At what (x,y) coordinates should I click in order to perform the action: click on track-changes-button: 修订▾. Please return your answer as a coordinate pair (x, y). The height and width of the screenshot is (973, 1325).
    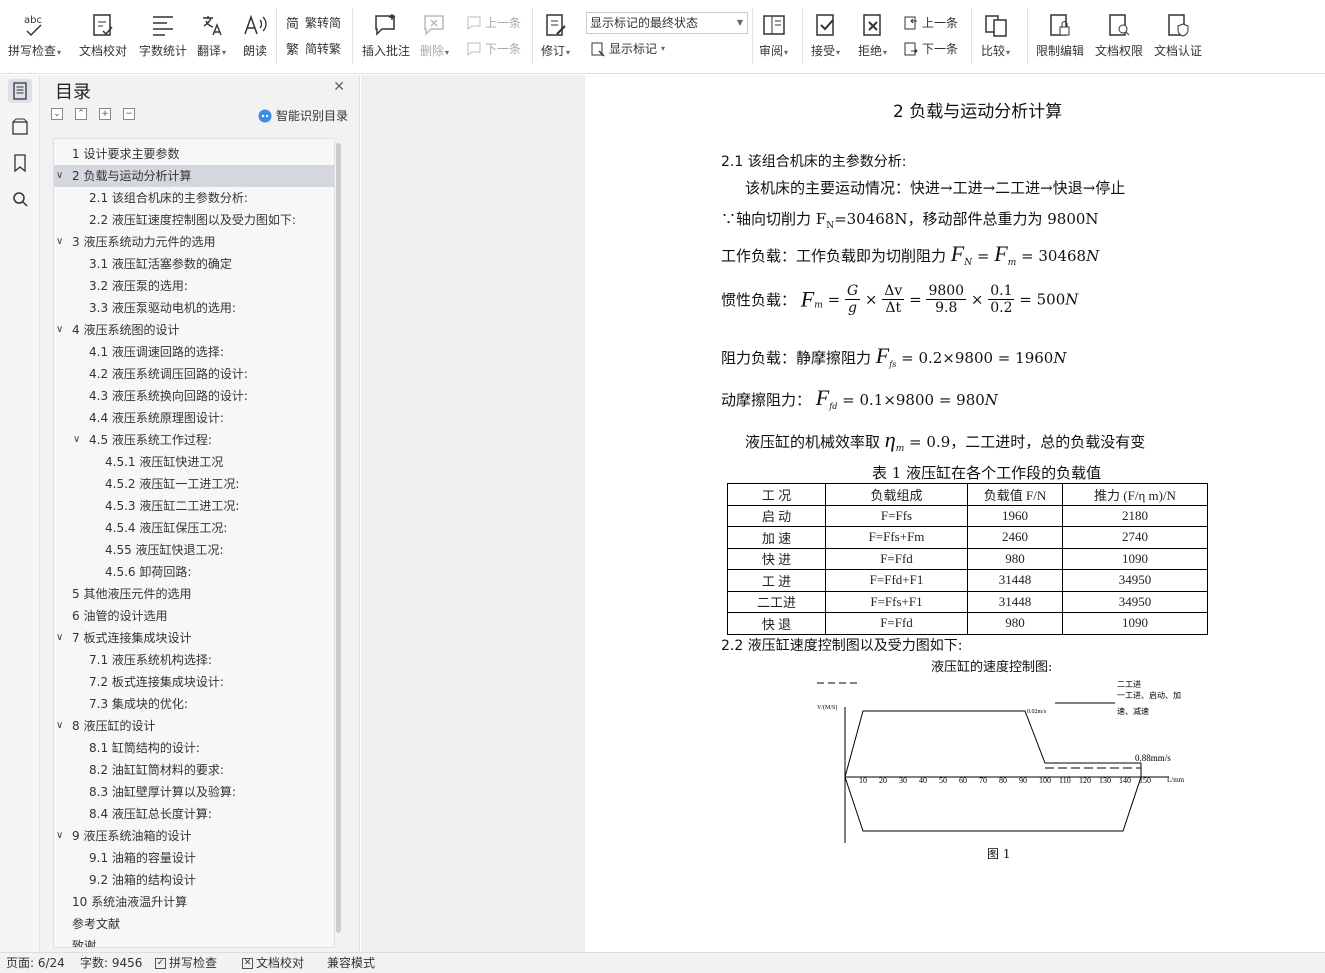
    Looking at the image, I should click on (555, 35).